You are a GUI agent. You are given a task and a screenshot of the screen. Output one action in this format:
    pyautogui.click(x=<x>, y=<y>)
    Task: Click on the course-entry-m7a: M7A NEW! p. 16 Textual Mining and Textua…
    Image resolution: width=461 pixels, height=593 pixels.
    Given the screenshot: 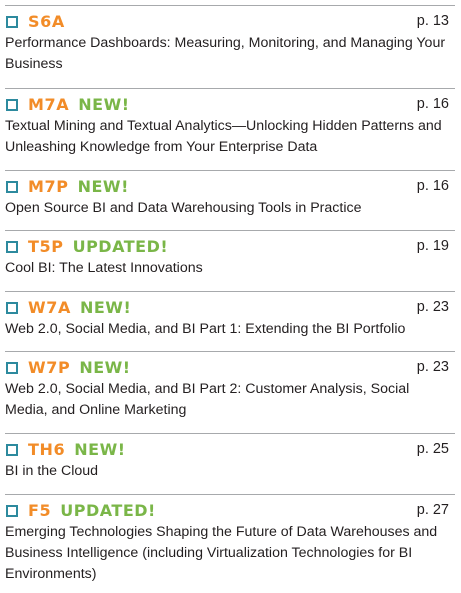 What is the action you would take?
    pyautogui.click(x=230, y=124)
    